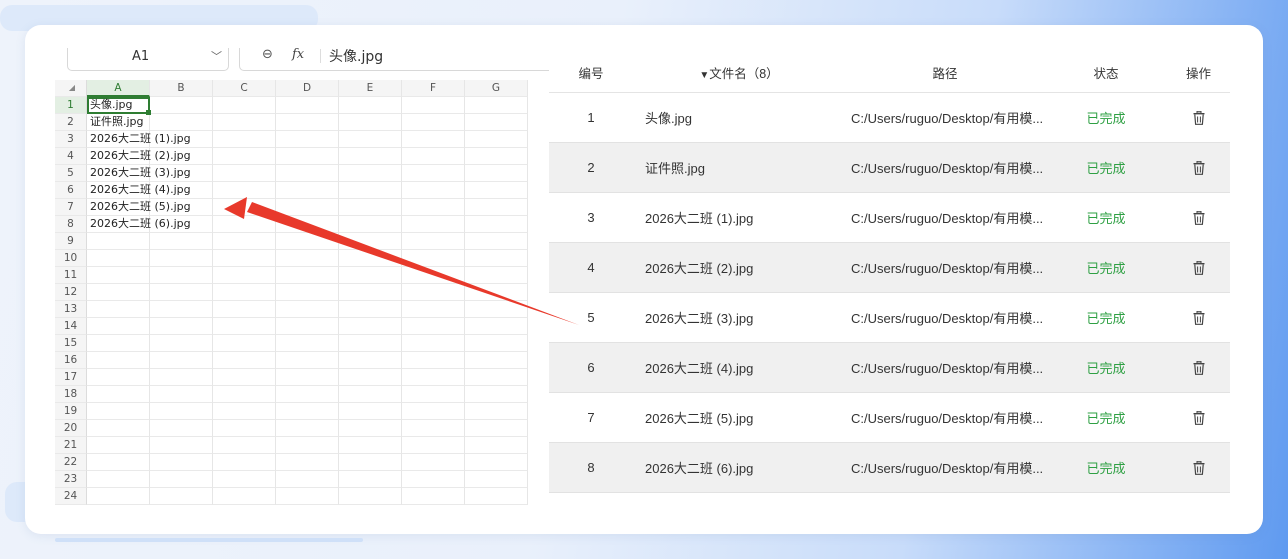 The height and width of the screenshot is (559, 1288). I want to click on cell-b22, so click(181, 462).